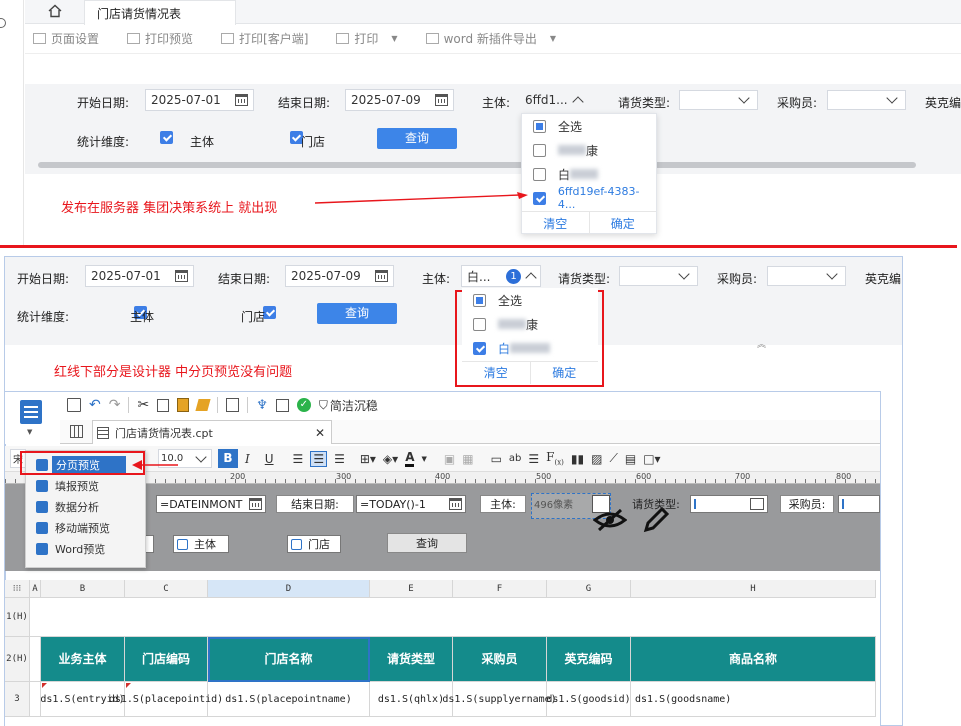  I want to click on page-setup-button: 页面设置, so click(66, 38).